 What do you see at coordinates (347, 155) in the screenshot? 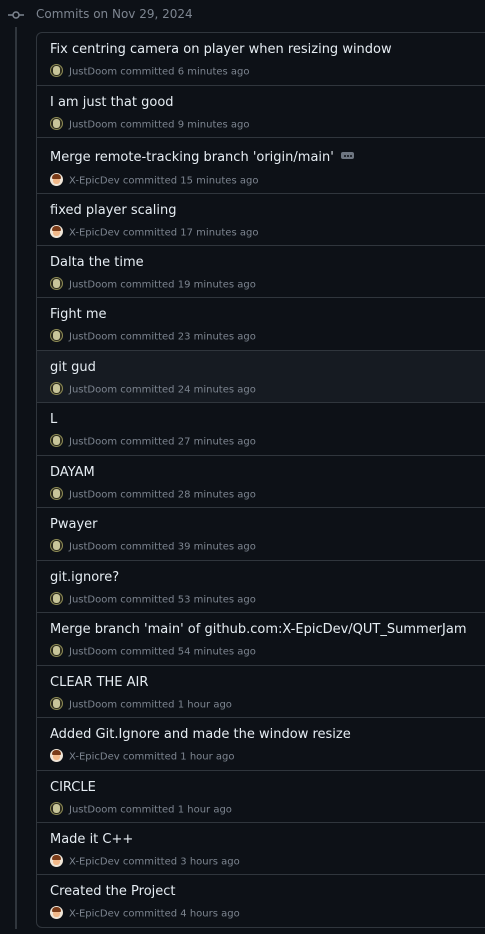
I see `expand-commit-message-button` at bounding box center [347, 155].